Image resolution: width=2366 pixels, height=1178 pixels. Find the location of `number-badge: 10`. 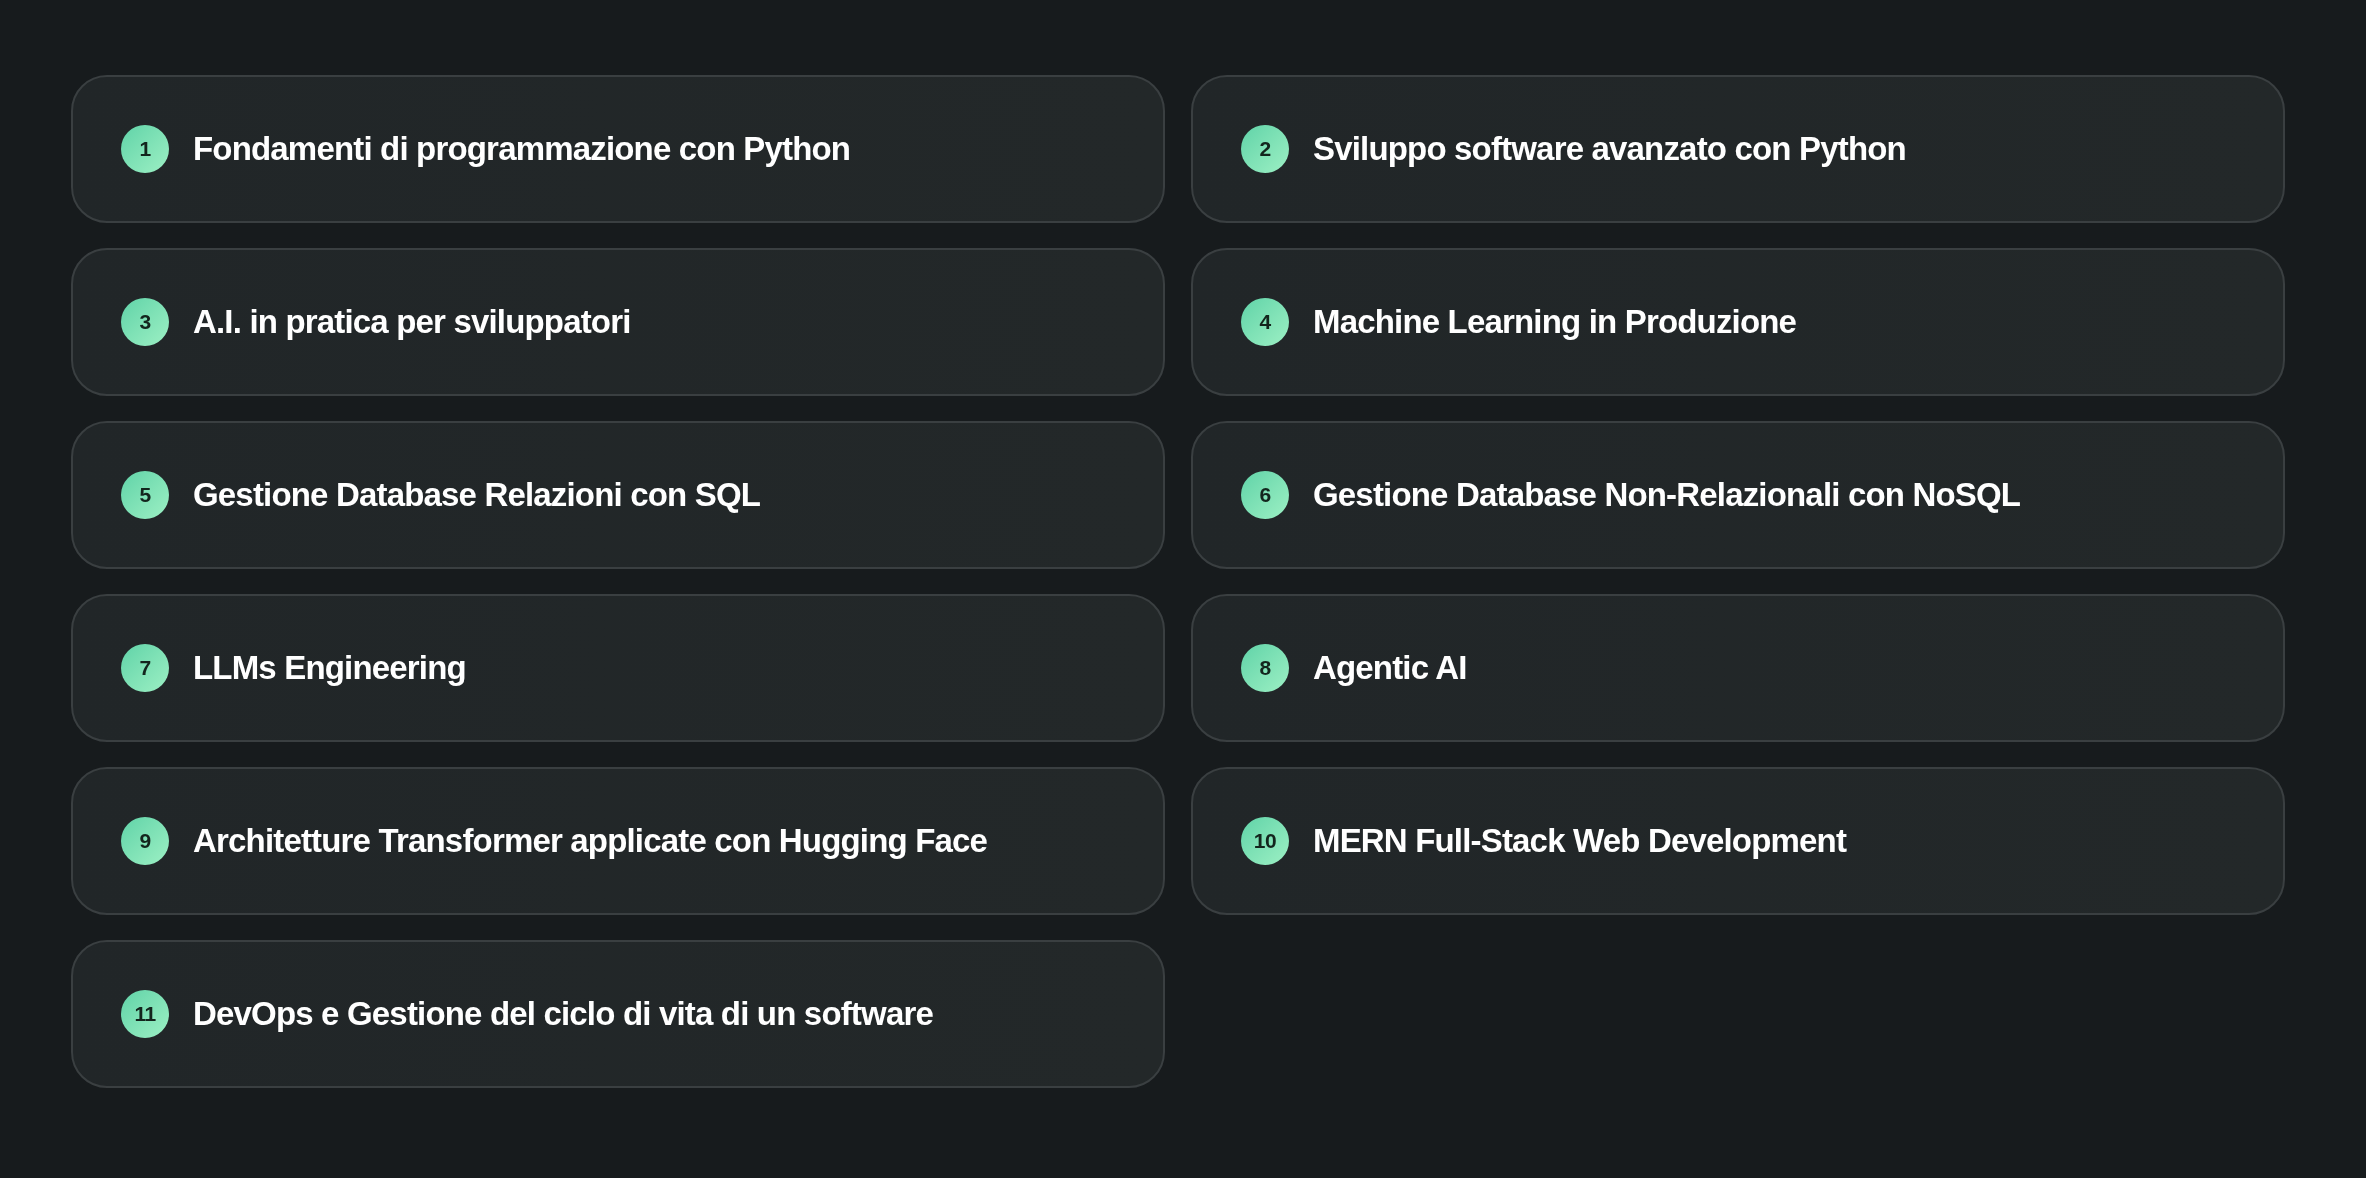

number-badge: 10 is located at coordinates (1265, 841).